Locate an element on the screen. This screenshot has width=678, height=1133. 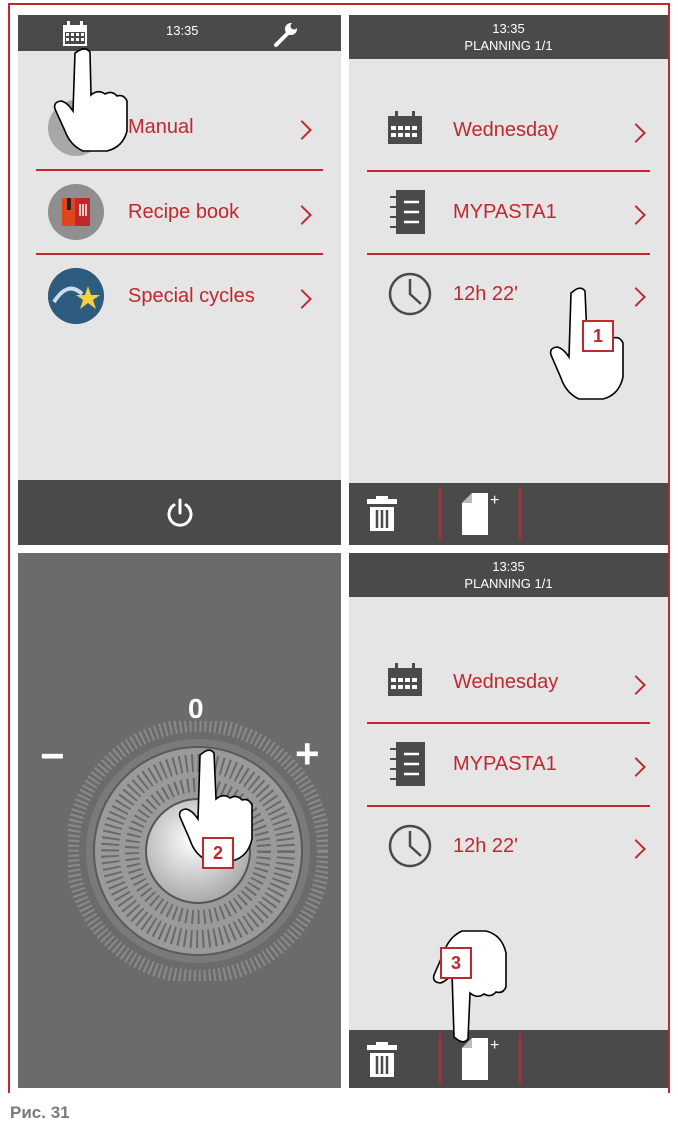
bottom-bar is located at coordinates (179, 512).